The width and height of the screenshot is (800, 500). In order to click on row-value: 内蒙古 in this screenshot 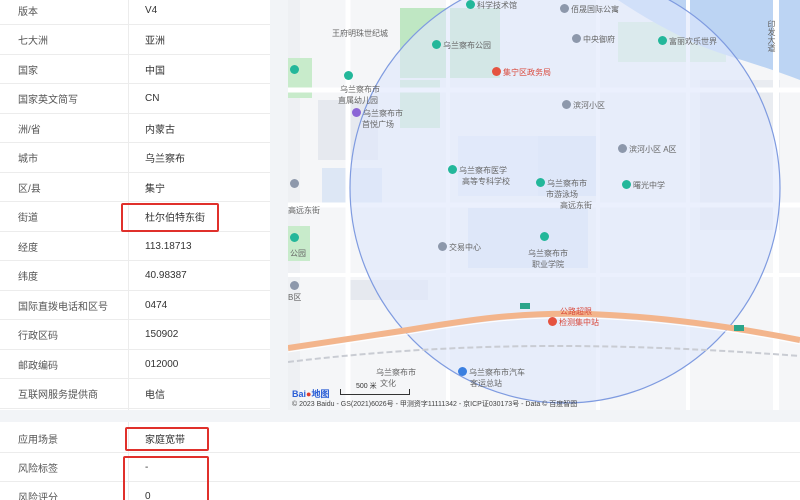, I will do `click(160, 130)`.